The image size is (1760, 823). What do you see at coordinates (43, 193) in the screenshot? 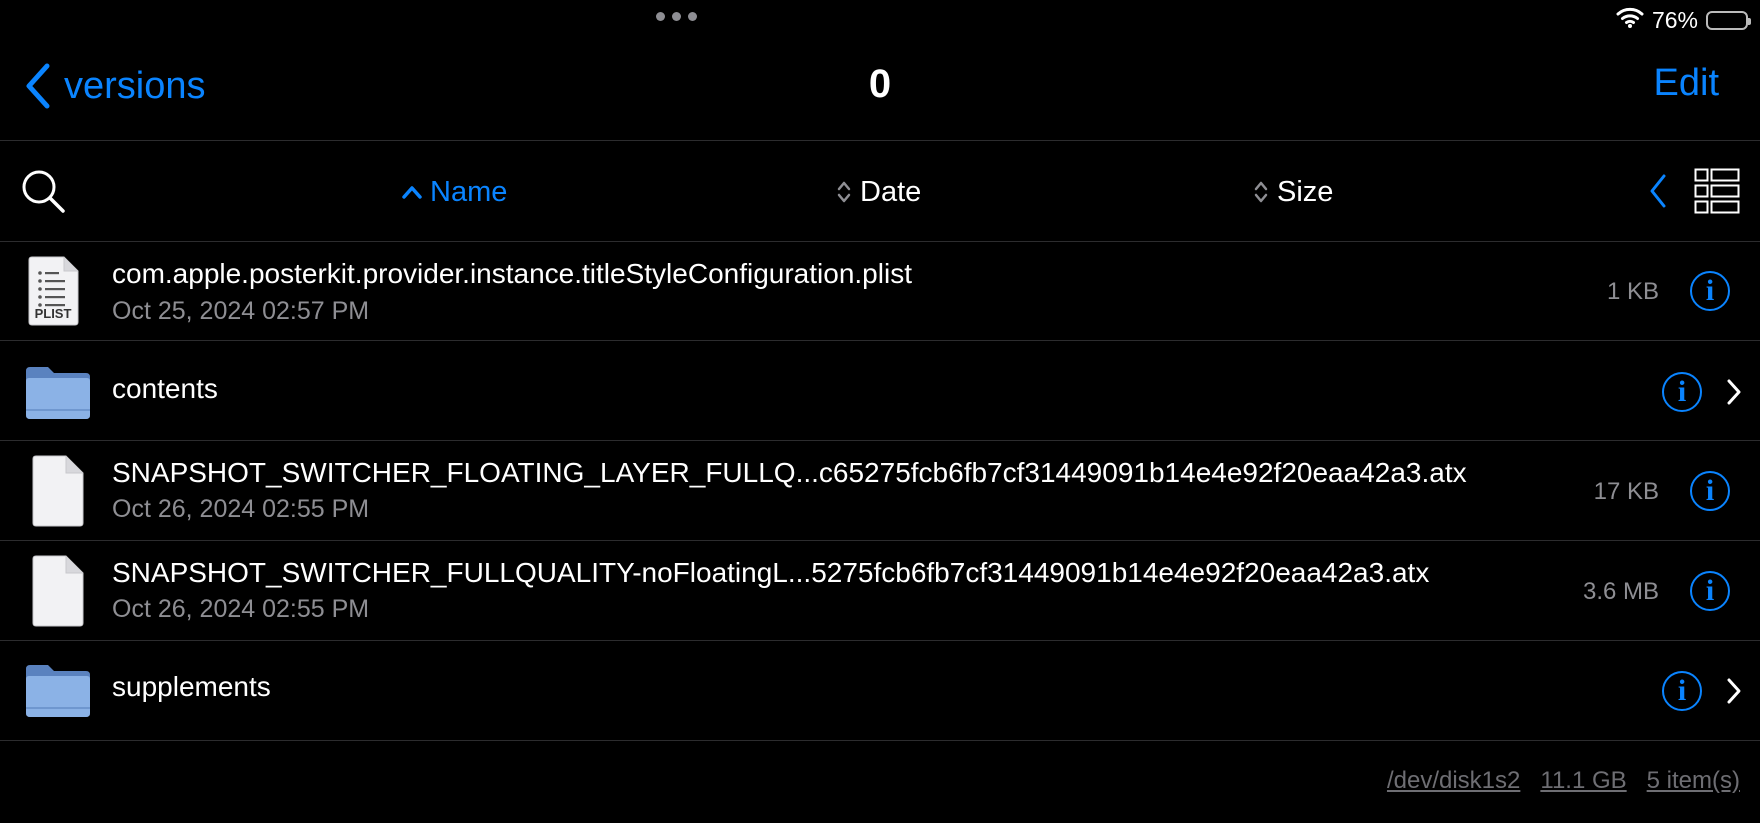
I see `search-icon` at bounding box center [43, 193].